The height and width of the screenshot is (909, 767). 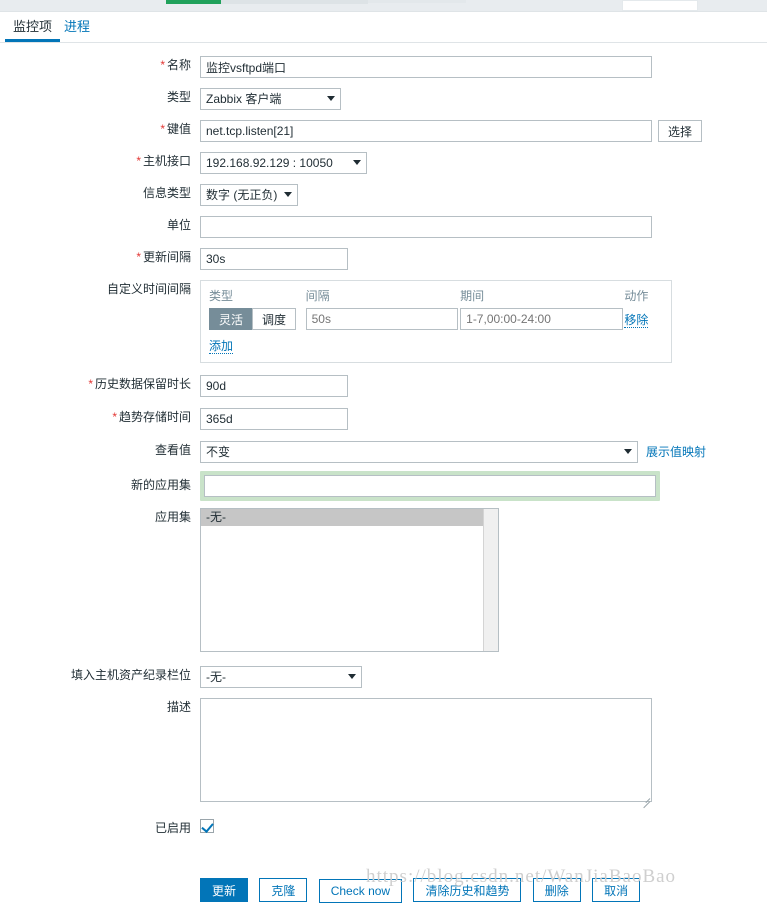 I want to click on row-host-interface: * 主机接口 192.168.92.129 : 10050, so click(x=383, y=158).